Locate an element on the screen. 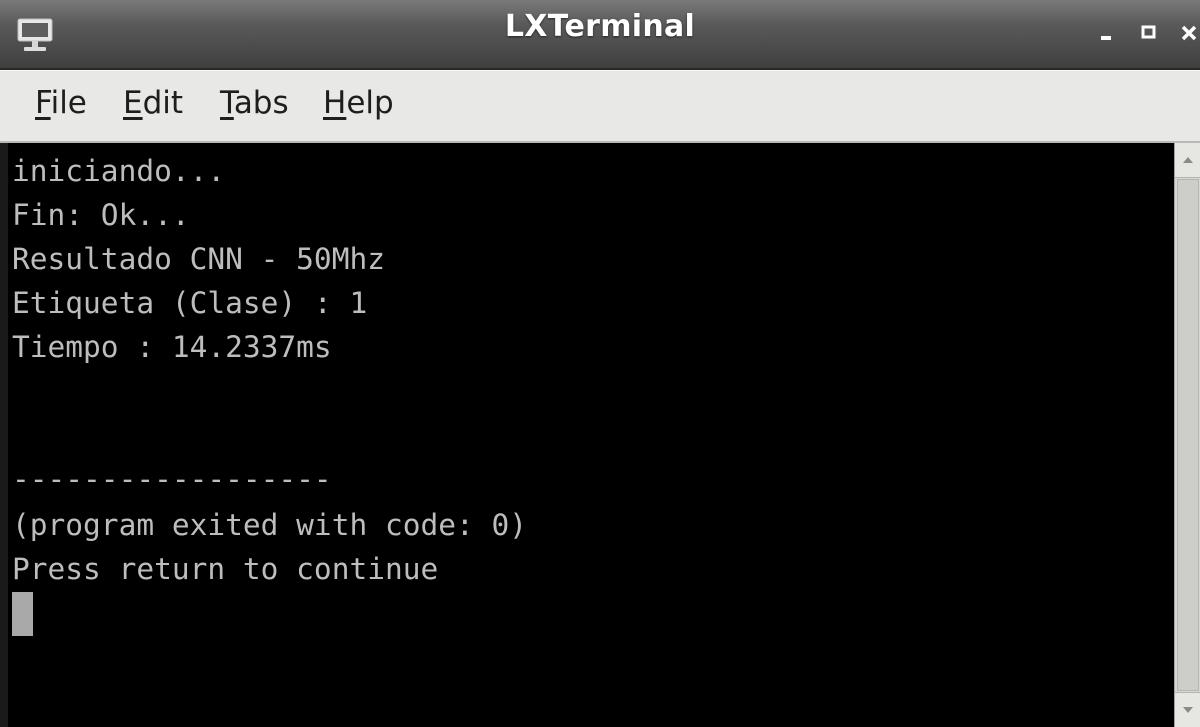 This screenshot has height=727, width=1200. menu-edit: Edit is located at coordinates (153, 103).